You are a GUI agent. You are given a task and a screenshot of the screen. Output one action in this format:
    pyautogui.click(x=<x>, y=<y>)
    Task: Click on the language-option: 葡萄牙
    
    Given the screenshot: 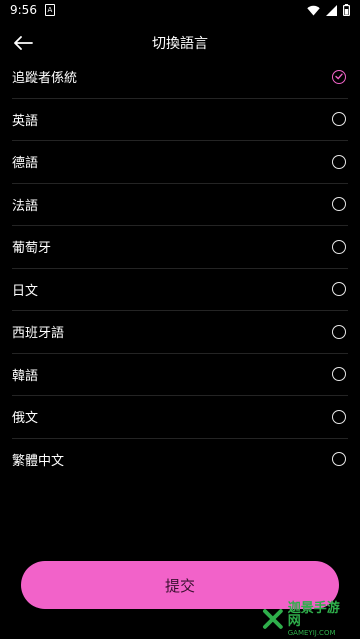 What is the action you would take?
    pyautogui.click(x=180, y=247)
    